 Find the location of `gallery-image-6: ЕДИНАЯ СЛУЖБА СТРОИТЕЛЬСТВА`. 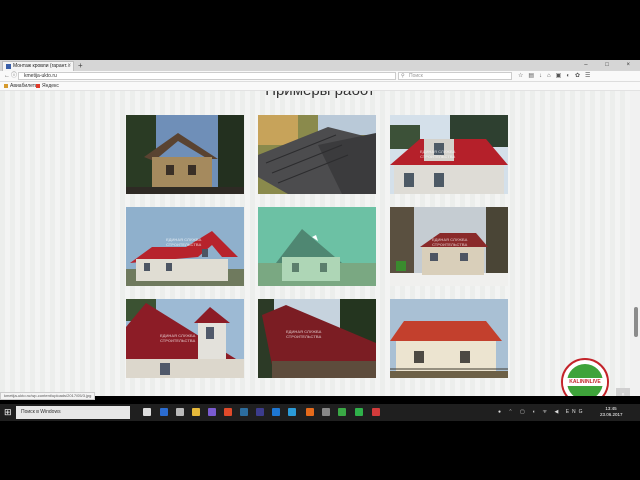

gallery-image-6: ЕДИНАЯ СЛУЖБА СТРОИТЕЛЬСТВА is located at coordinates (449, 246).